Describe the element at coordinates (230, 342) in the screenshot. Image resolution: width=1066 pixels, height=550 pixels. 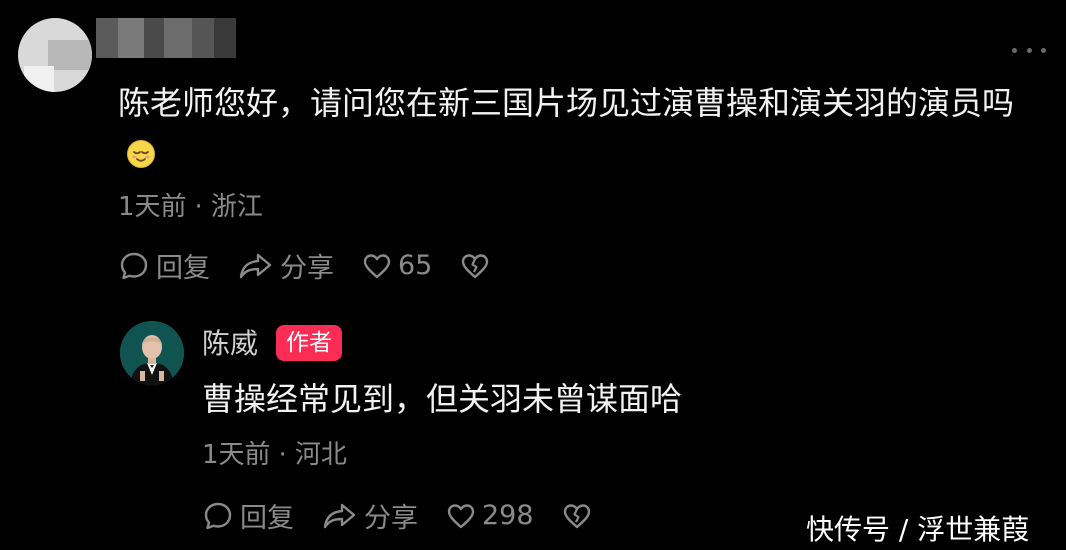
I see `author-username: 陈威` at that location.